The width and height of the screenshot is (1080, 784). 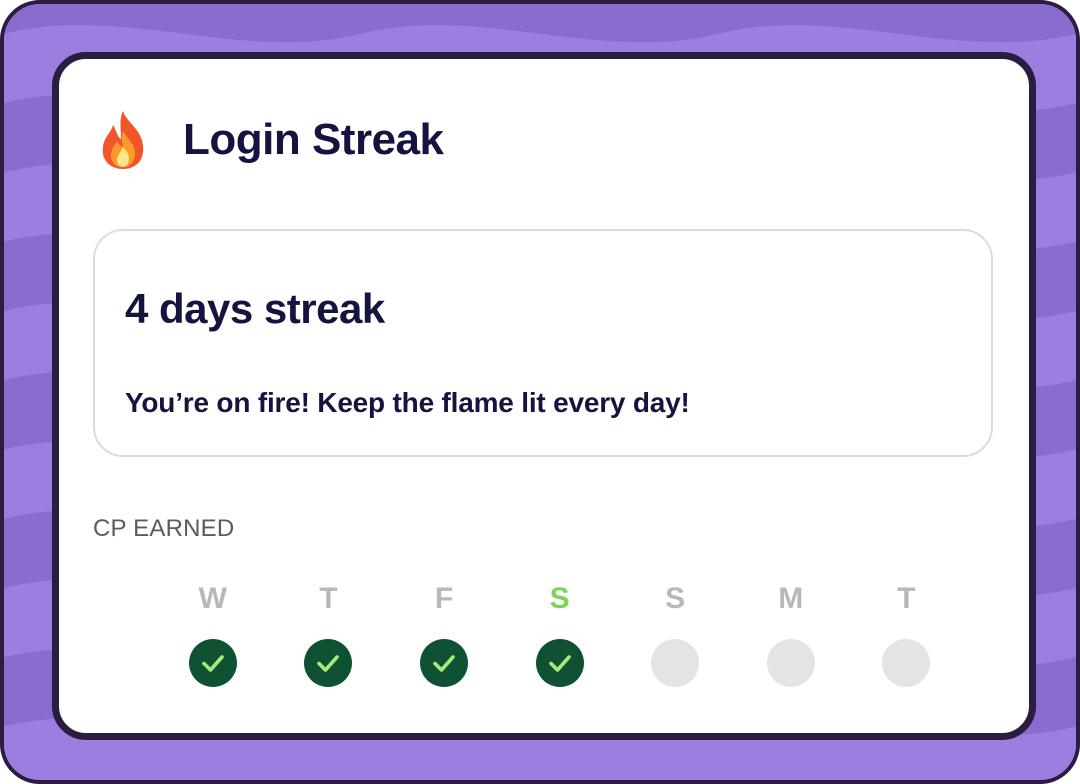 What do you see at coordinates (255, 308) in the screenshot?
I see `streak-count: 4 days streak` at bounding box center [255, 308].